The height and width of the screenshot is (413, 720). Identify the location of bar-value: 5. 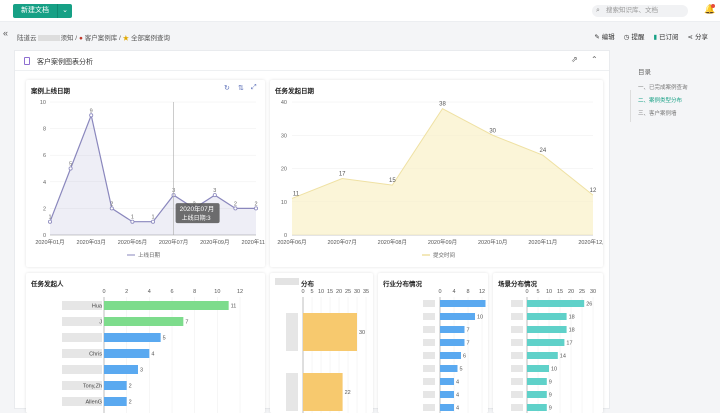
(461, 370).